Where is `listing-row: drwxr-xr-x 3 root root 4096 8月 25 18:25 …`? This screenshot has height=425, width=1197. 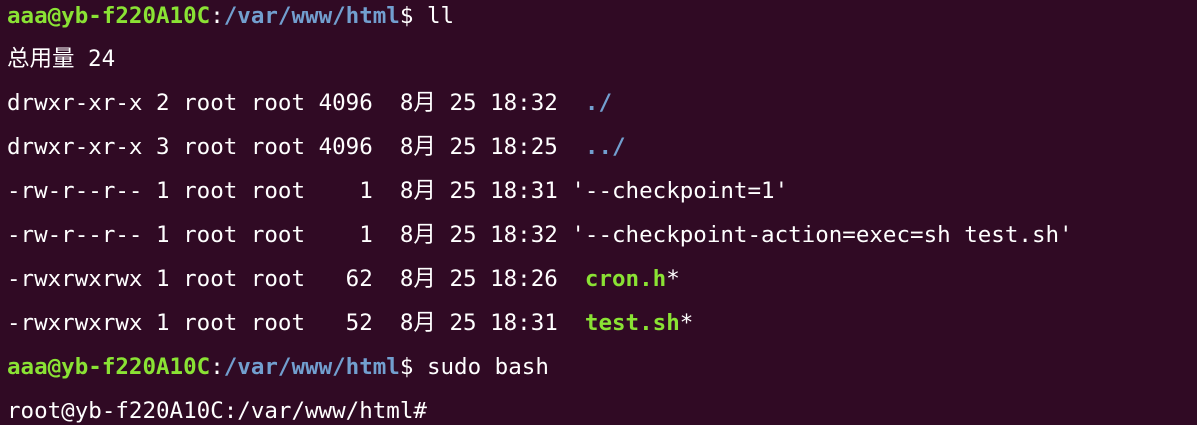 listing-row: drwxr-xr-x 3 root root 4096 8月 25 18:25 … is located at coordinates (602, 147).